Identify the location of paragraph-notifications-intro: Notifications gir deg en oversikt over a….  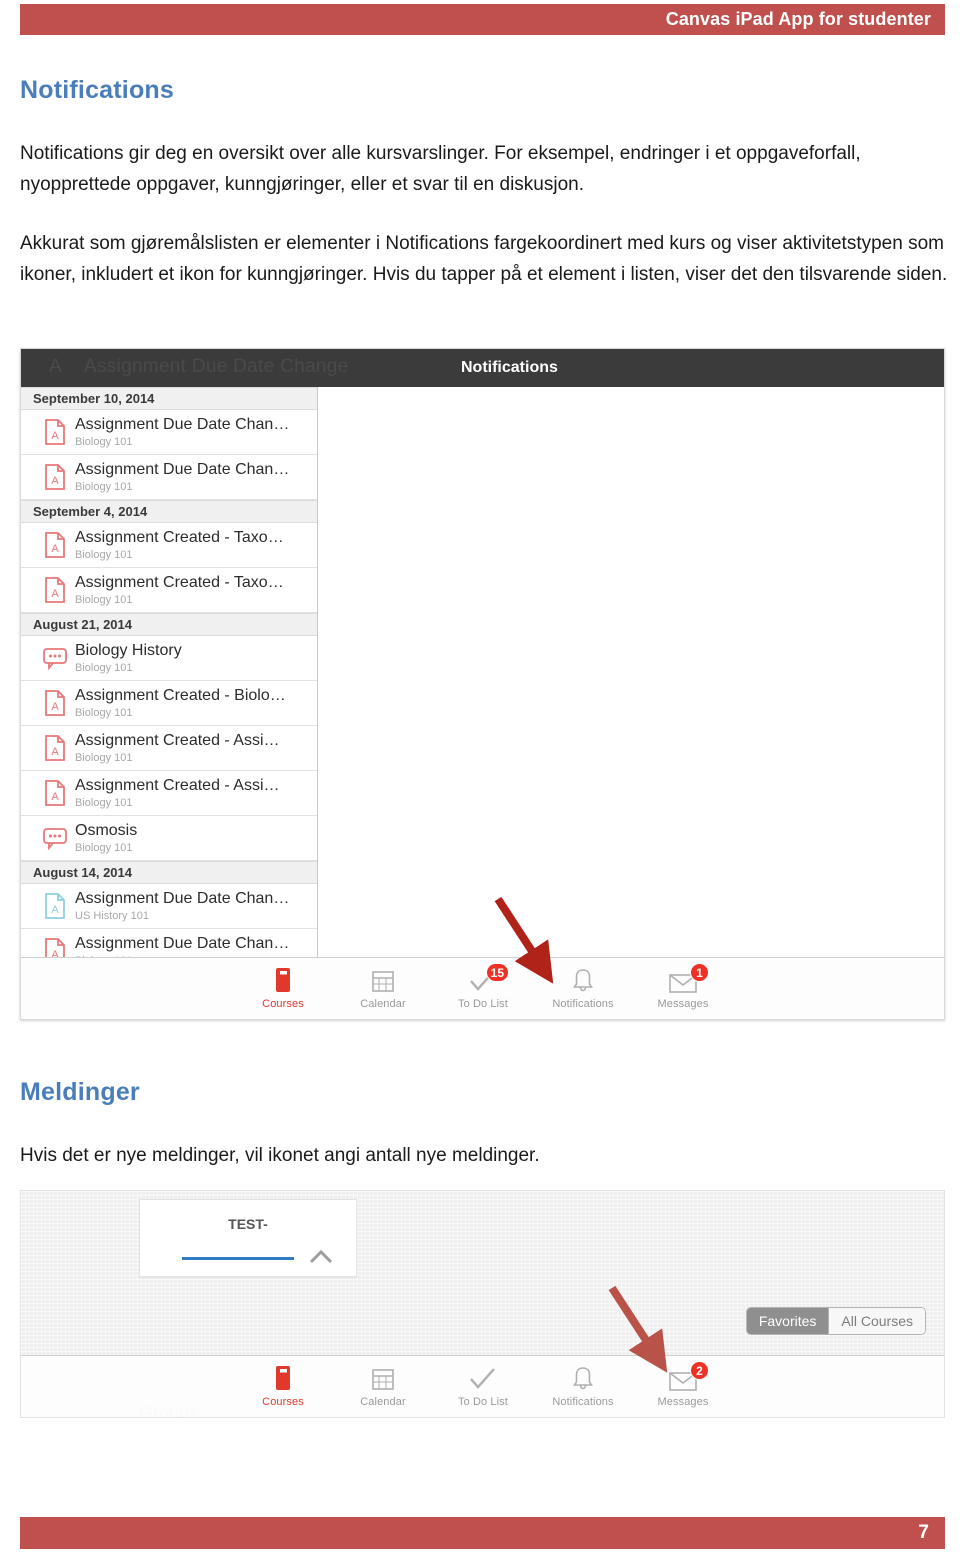
(440, 169).